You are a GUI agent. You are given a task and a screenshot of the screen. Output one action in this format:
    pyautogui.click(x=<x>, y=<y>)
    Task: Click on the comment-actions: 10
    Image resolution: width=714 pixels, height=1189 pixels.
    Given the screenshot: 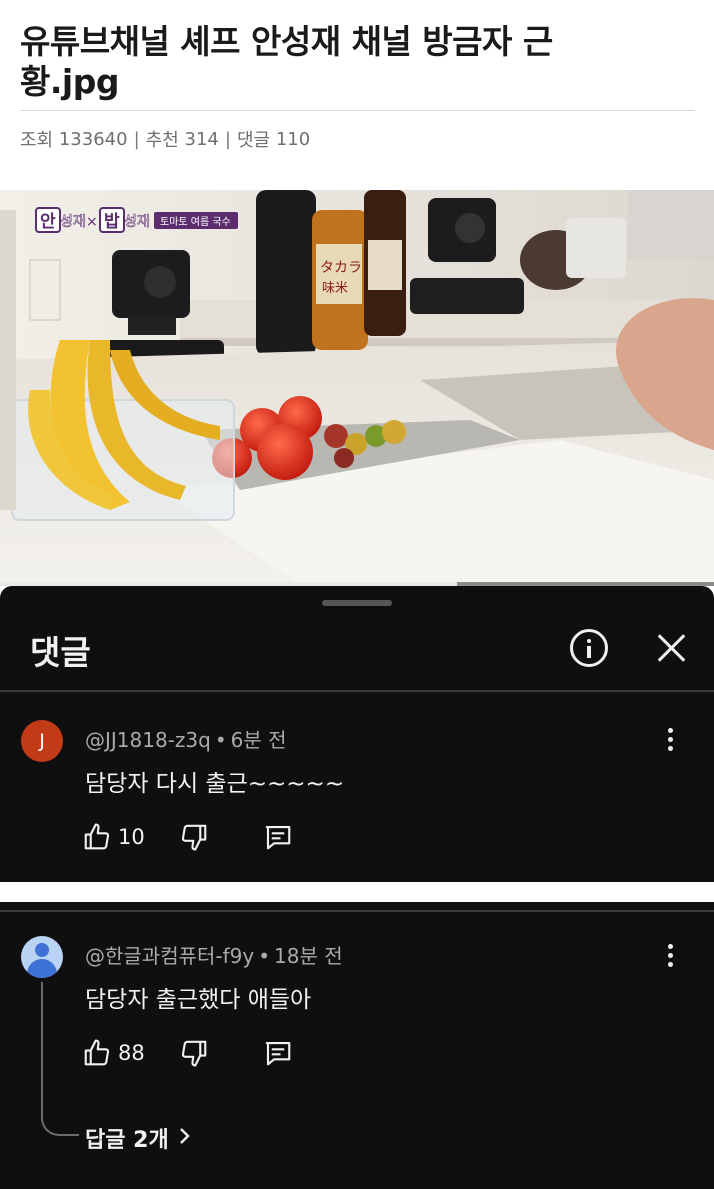 What is the action you would take?
    pyautogui.click(x=187, y=837)
    